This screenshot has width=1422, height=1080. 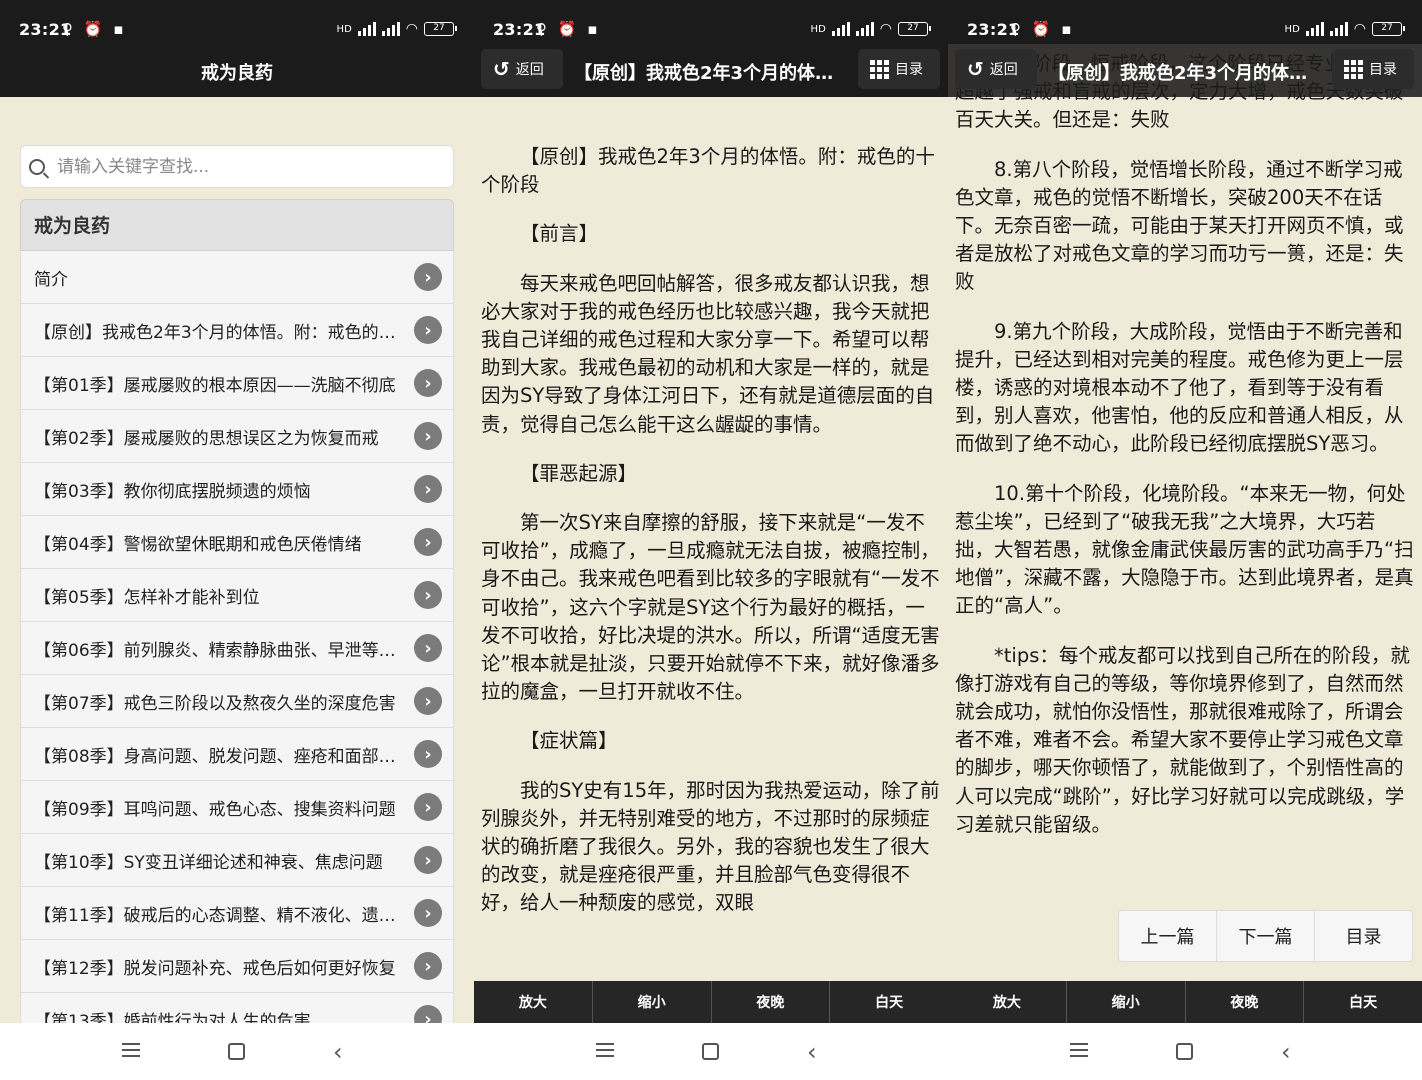 I want to click on list-item: 【第01季】屡戒屡败的根本原因——洗脑不彻底 ›, so click(x=237, y=383).